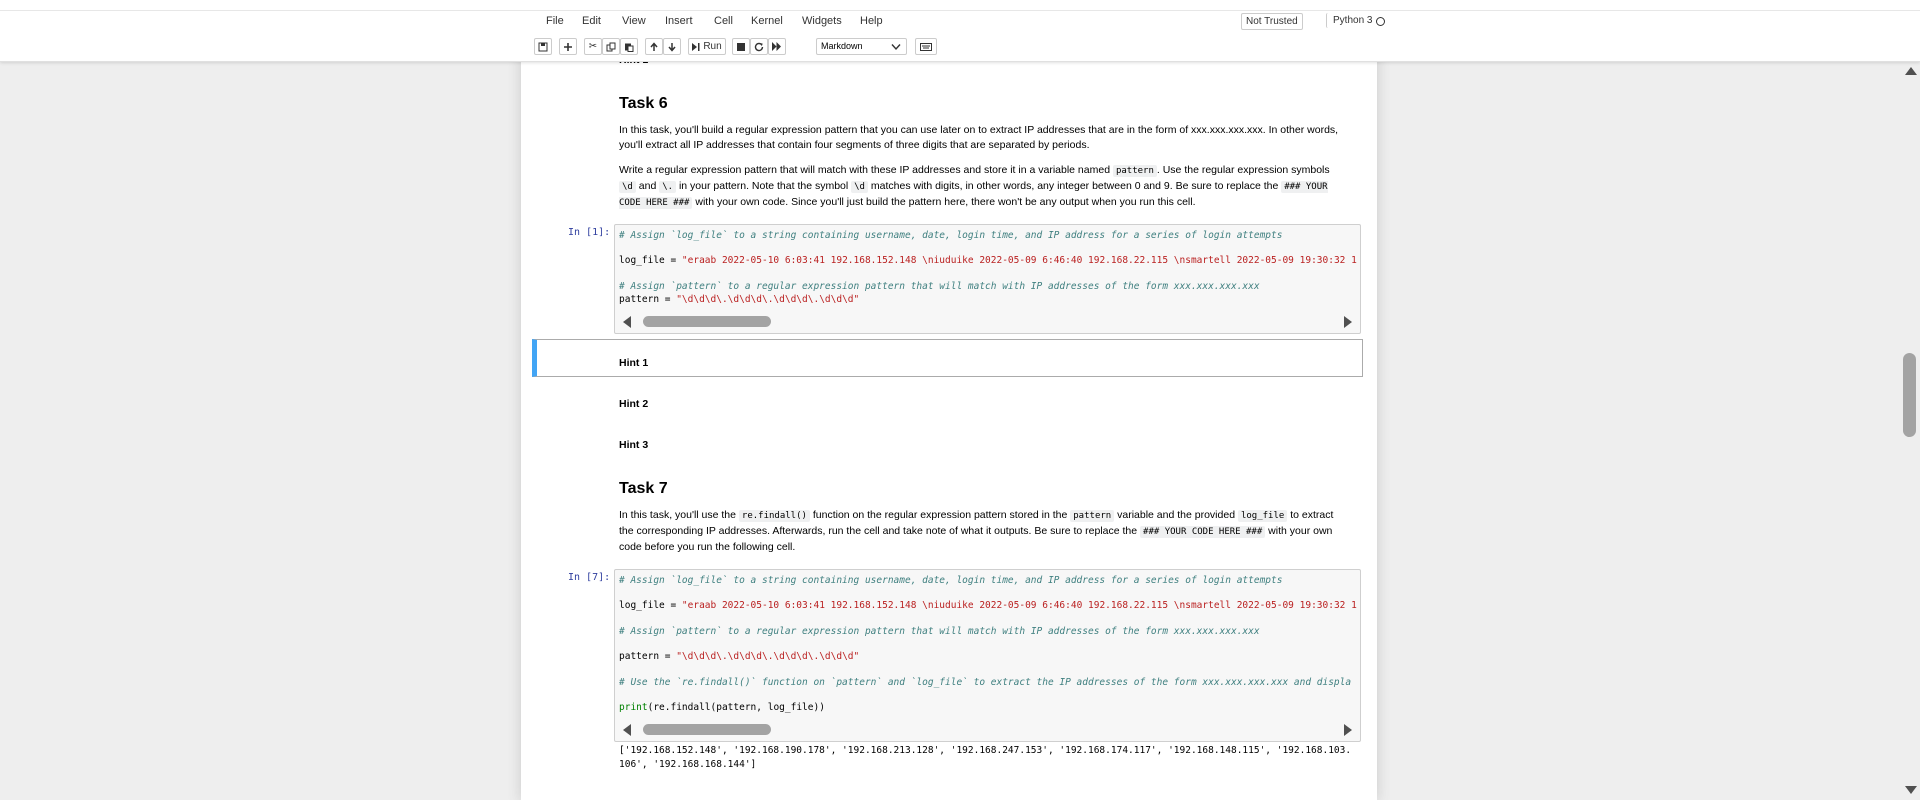 Image resolution: width=1920 pixels, height=800 pixels. I want to click on menu-cell: Cell, so click(723, 21).